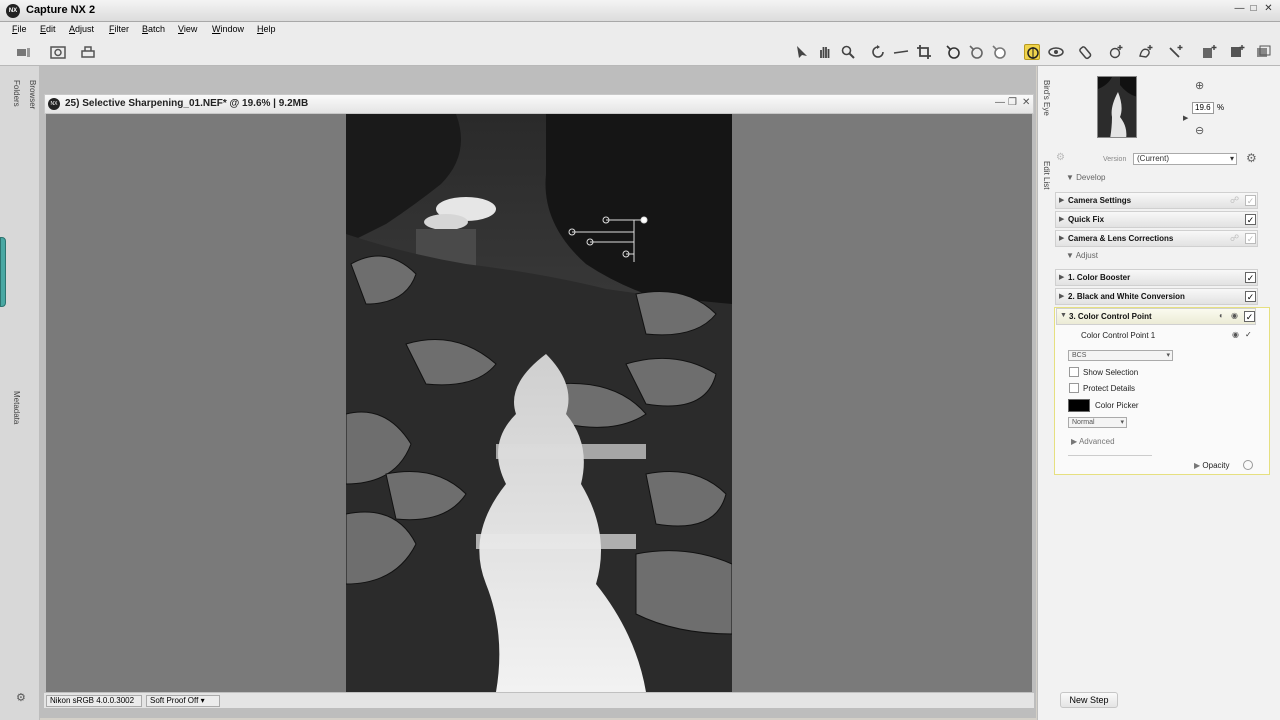 The height and width of the screenshot is (720, 1280). Describe the element at coordinates (1156, 316) in the screenshot. I see `step-color-control-point: ▼ 3. Color Control Point ◐ ◉ ✓` at that location.